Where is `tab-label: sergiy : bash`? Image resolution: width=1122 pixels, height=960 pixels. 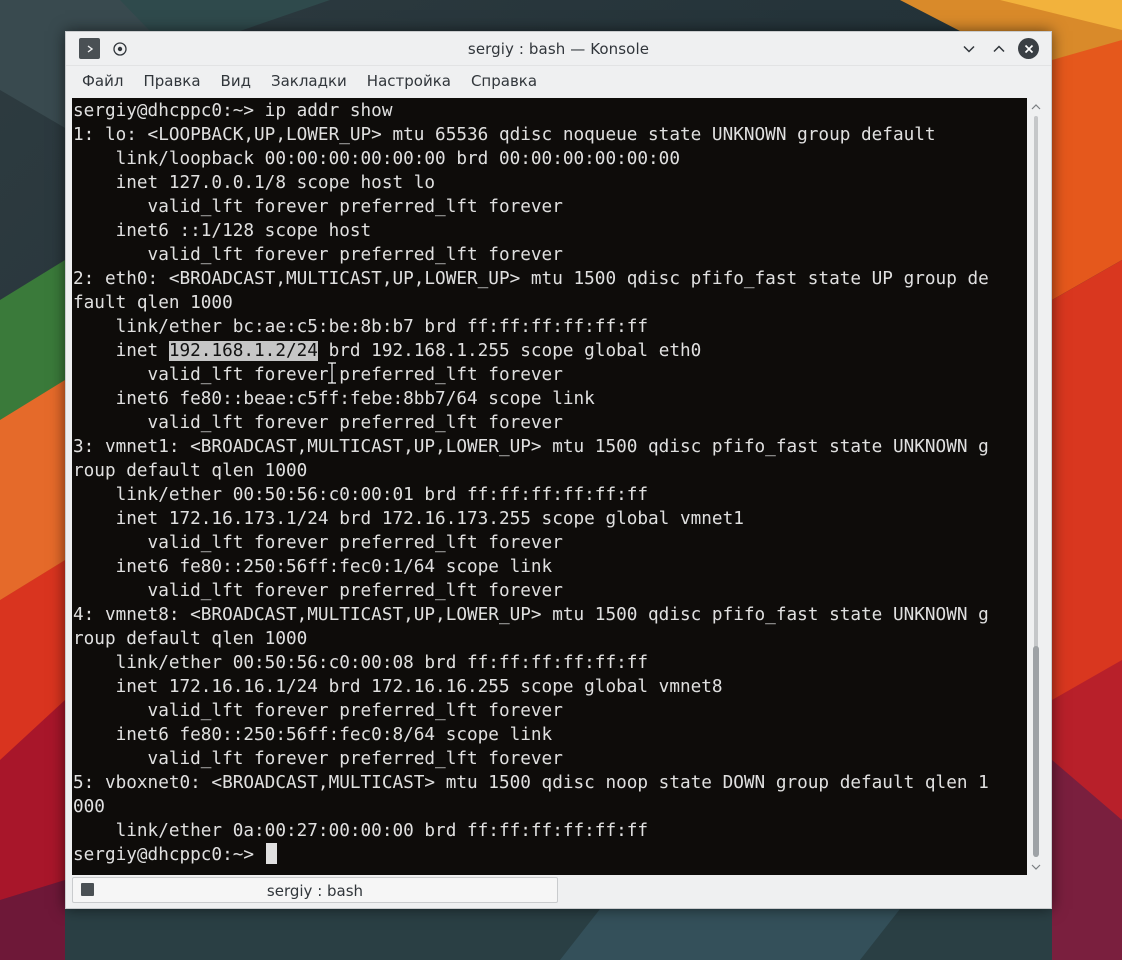
tab-label: sergiy : bash is located at coordinates (315, 891).